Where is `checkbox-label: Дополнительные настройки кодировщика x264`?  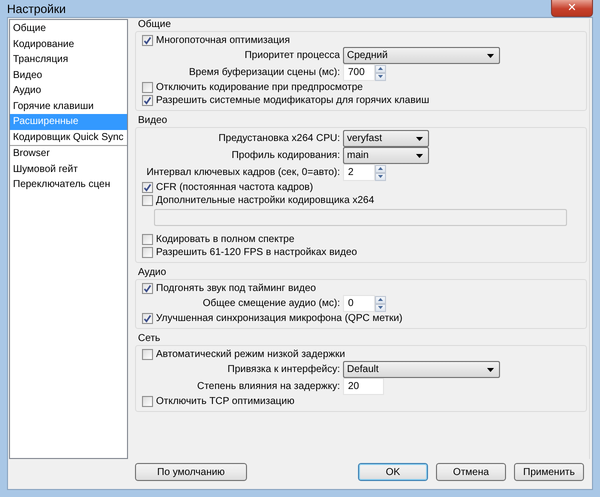 checkbox-label: Дополнительные настройки кодировщика x264 is located at coordinates (265, 200).